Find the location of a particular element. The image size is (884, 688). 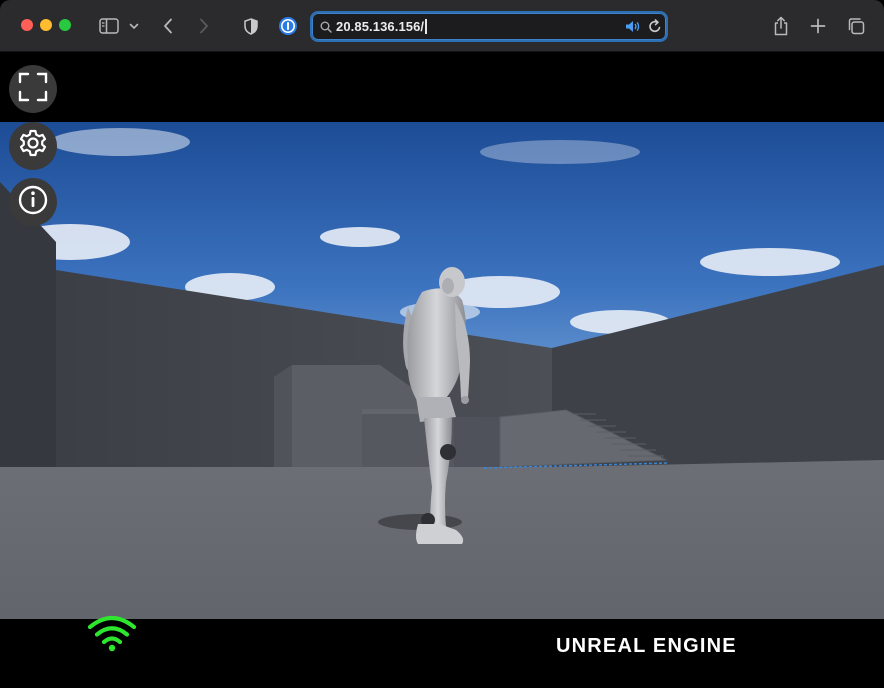

audio-playing-icon is located at coordinates (633, 29).